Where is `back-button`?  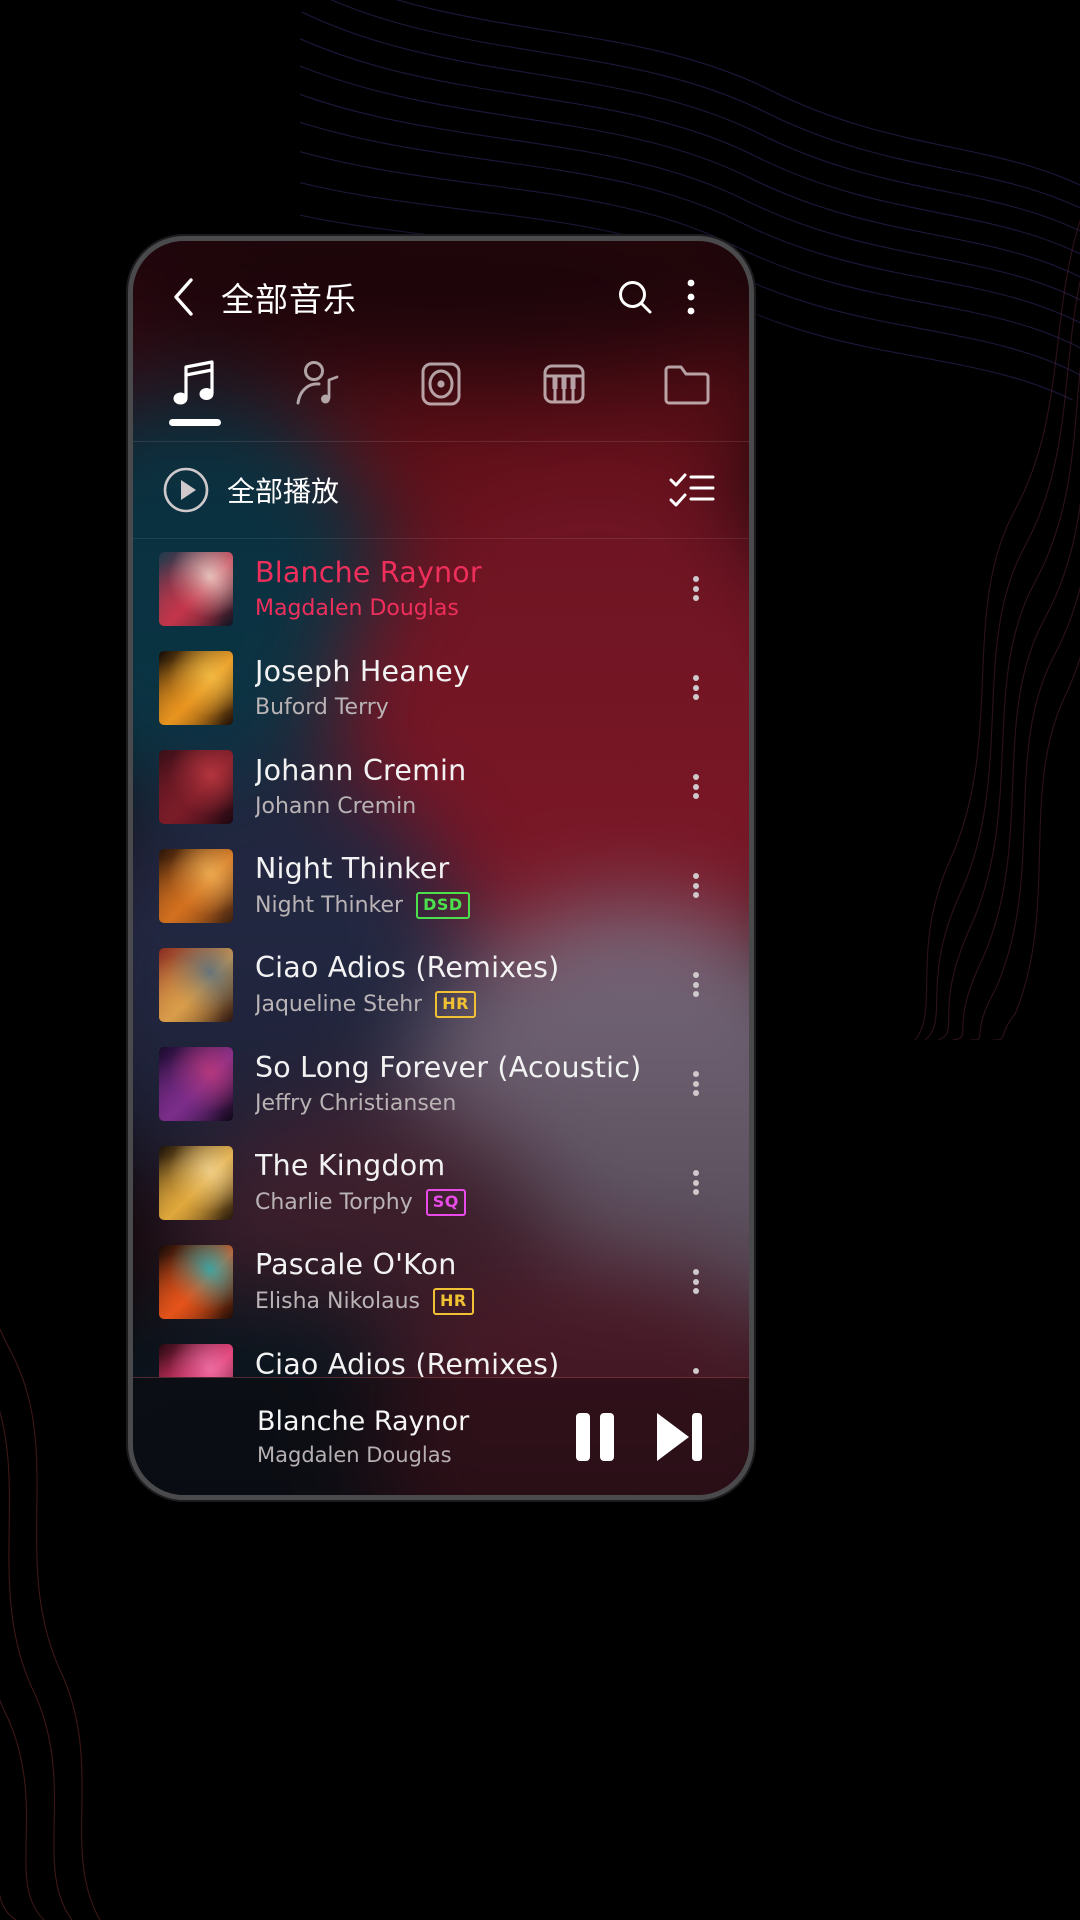 back-button is located at coordinates (184, 297).